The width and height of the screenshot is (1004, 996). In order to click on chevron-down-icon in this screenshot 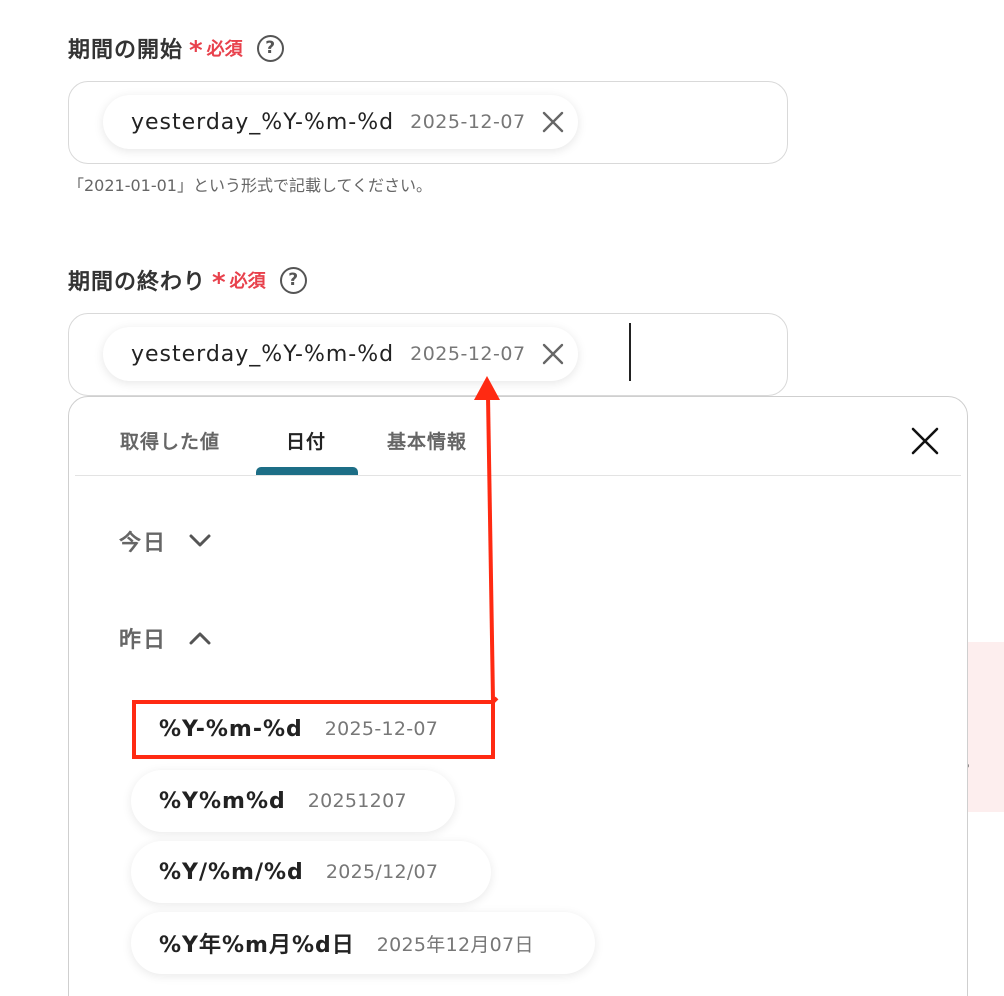, I will do `click(200, 541)`.